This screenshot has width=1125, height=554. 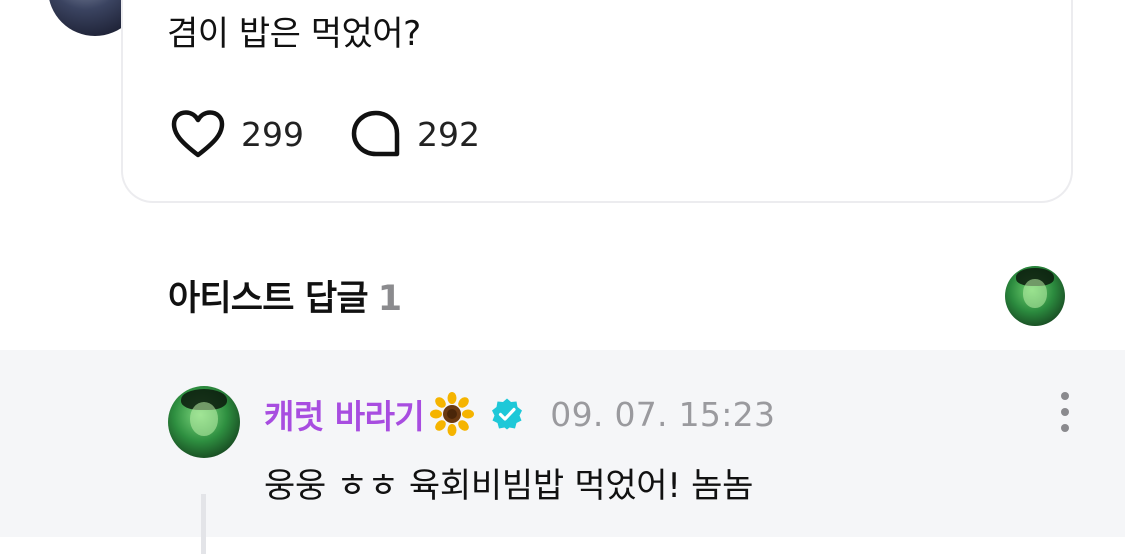 I want to click on sunflower-icon, so click(x=452, y=414).